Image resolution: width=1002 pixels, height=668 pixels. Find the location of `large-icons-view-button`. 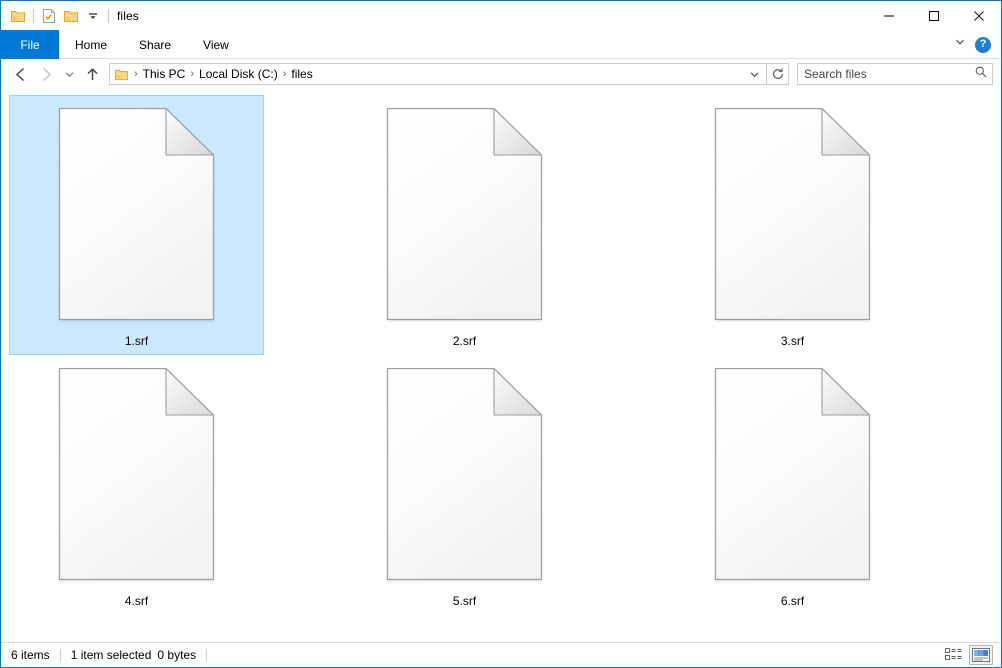

large-icons-view-button is located at coordinates (981, 655).